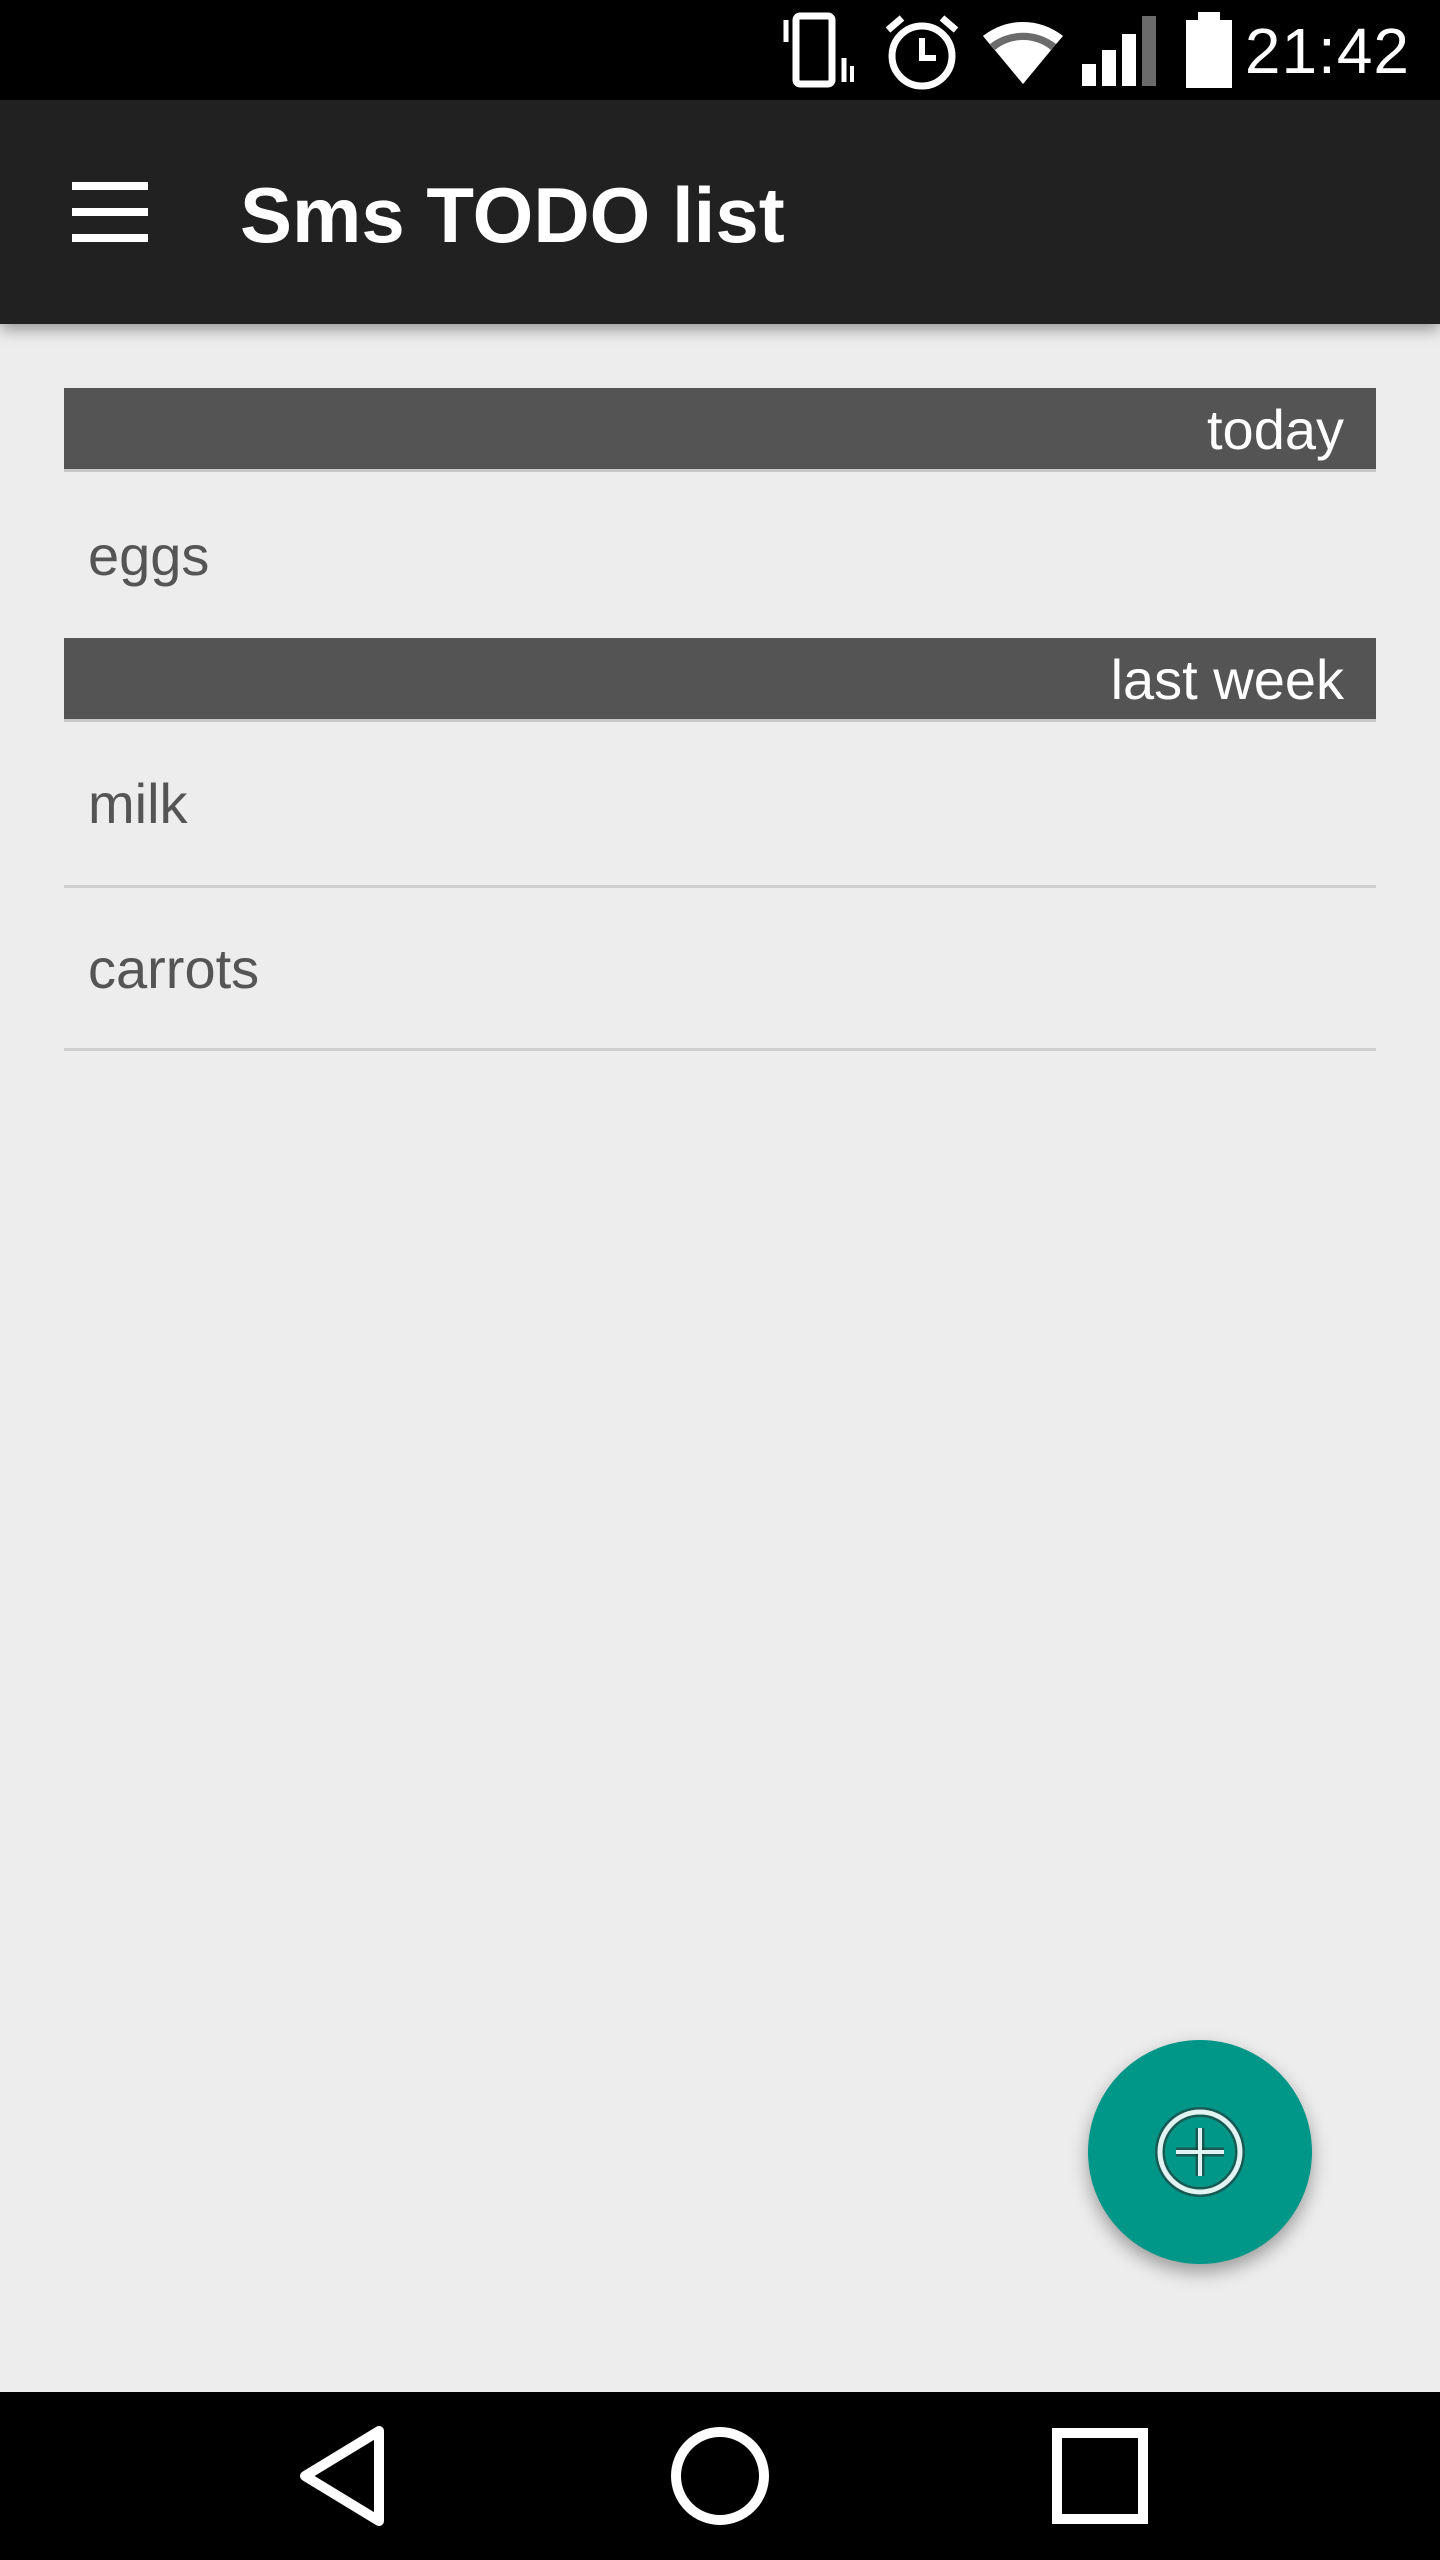 This screenshot has width=1440, height=2560. What do you see at coordinates (720, 555) in the screenshot?
I see `list-item: eggs` at bounding box center [720, 555].